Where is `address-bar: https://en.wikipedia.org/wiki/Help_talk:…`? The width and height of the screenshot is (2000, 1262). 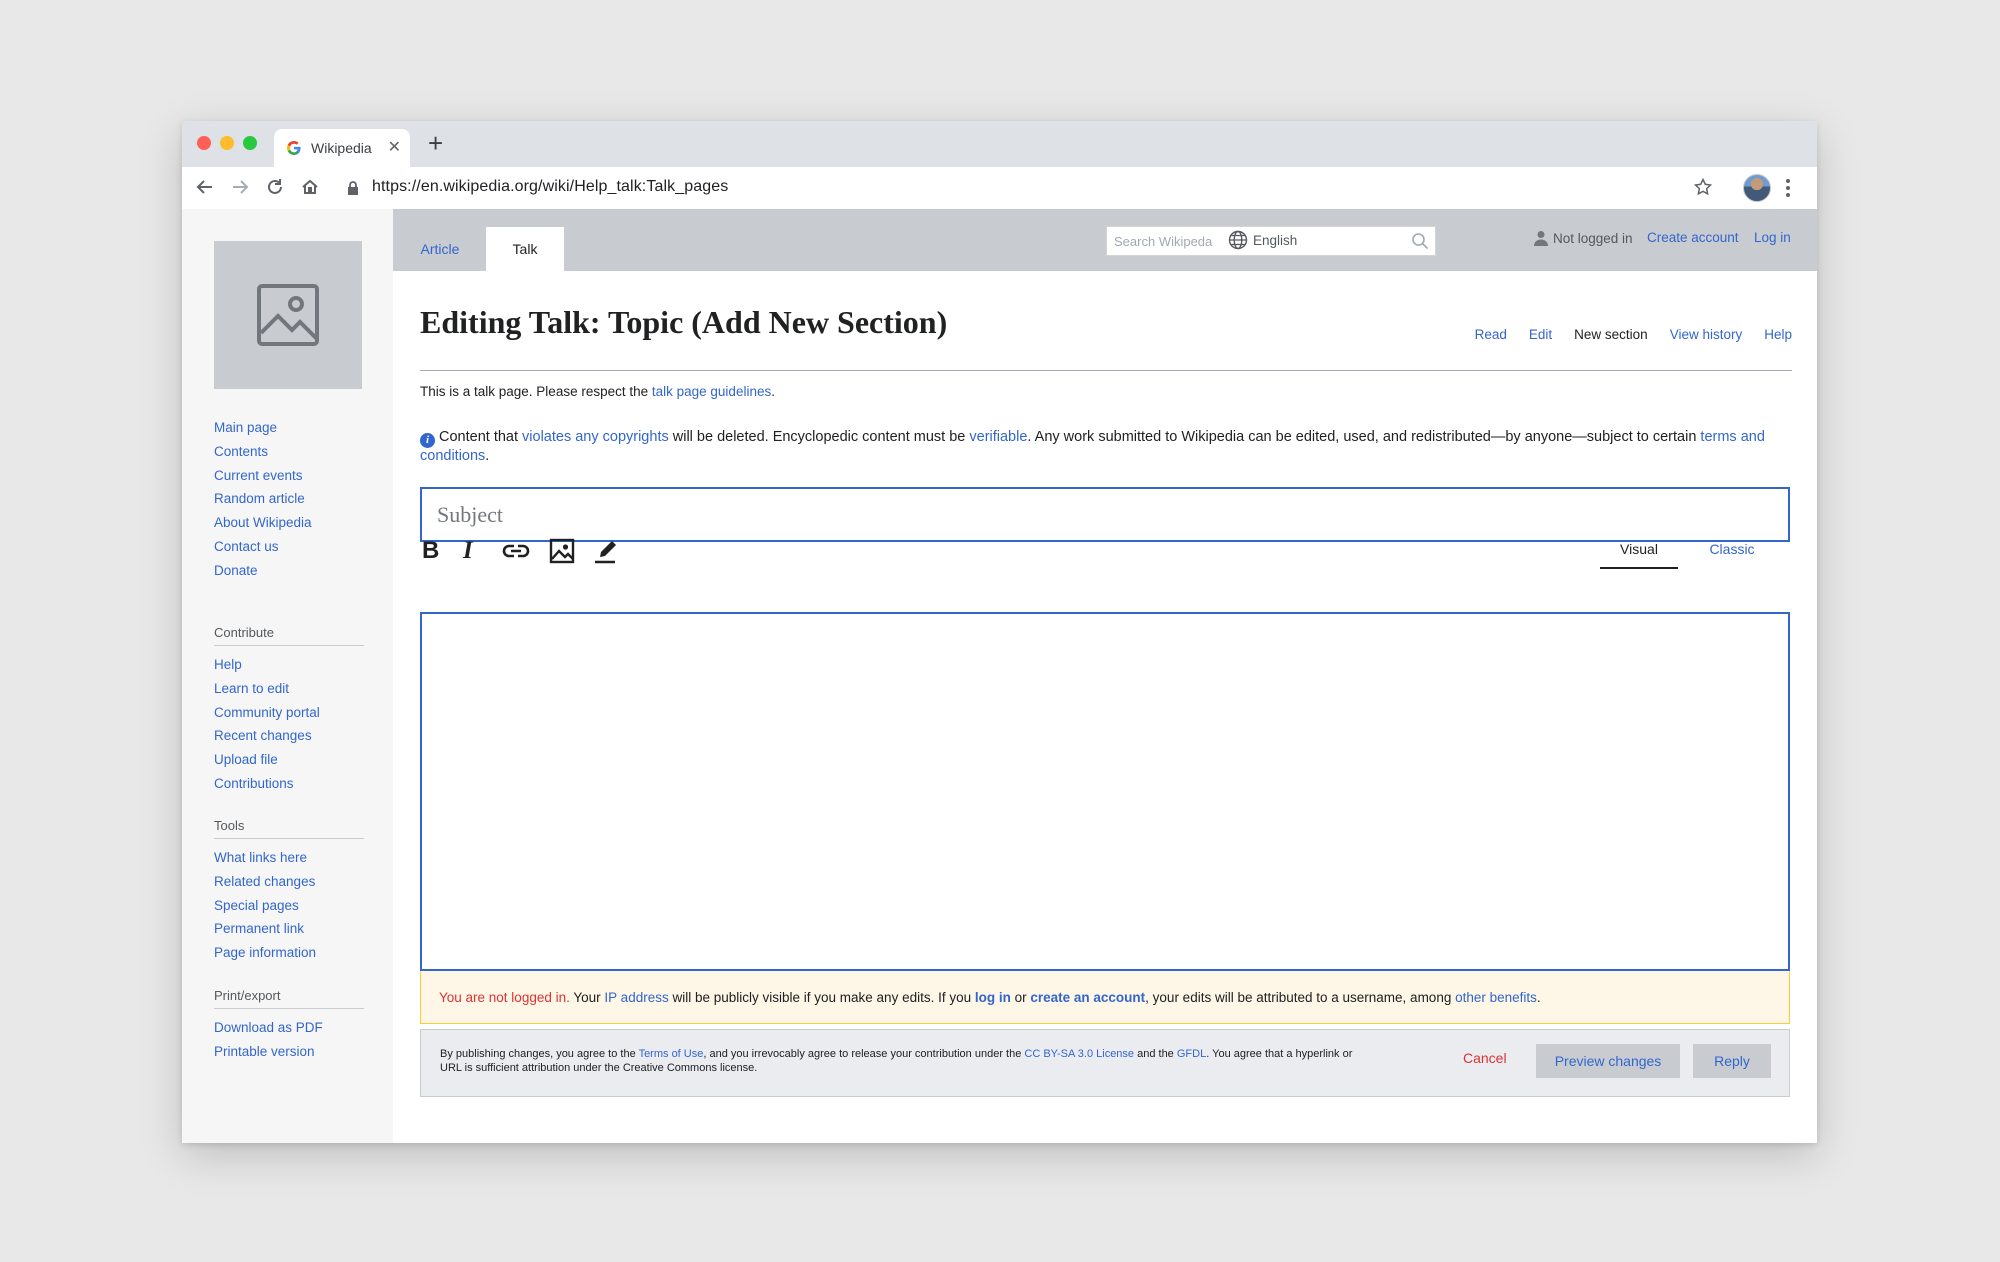 address-bar: https://en.wikipedia.org/wiki/Help_talk:… is located at coordinates (999, 188).